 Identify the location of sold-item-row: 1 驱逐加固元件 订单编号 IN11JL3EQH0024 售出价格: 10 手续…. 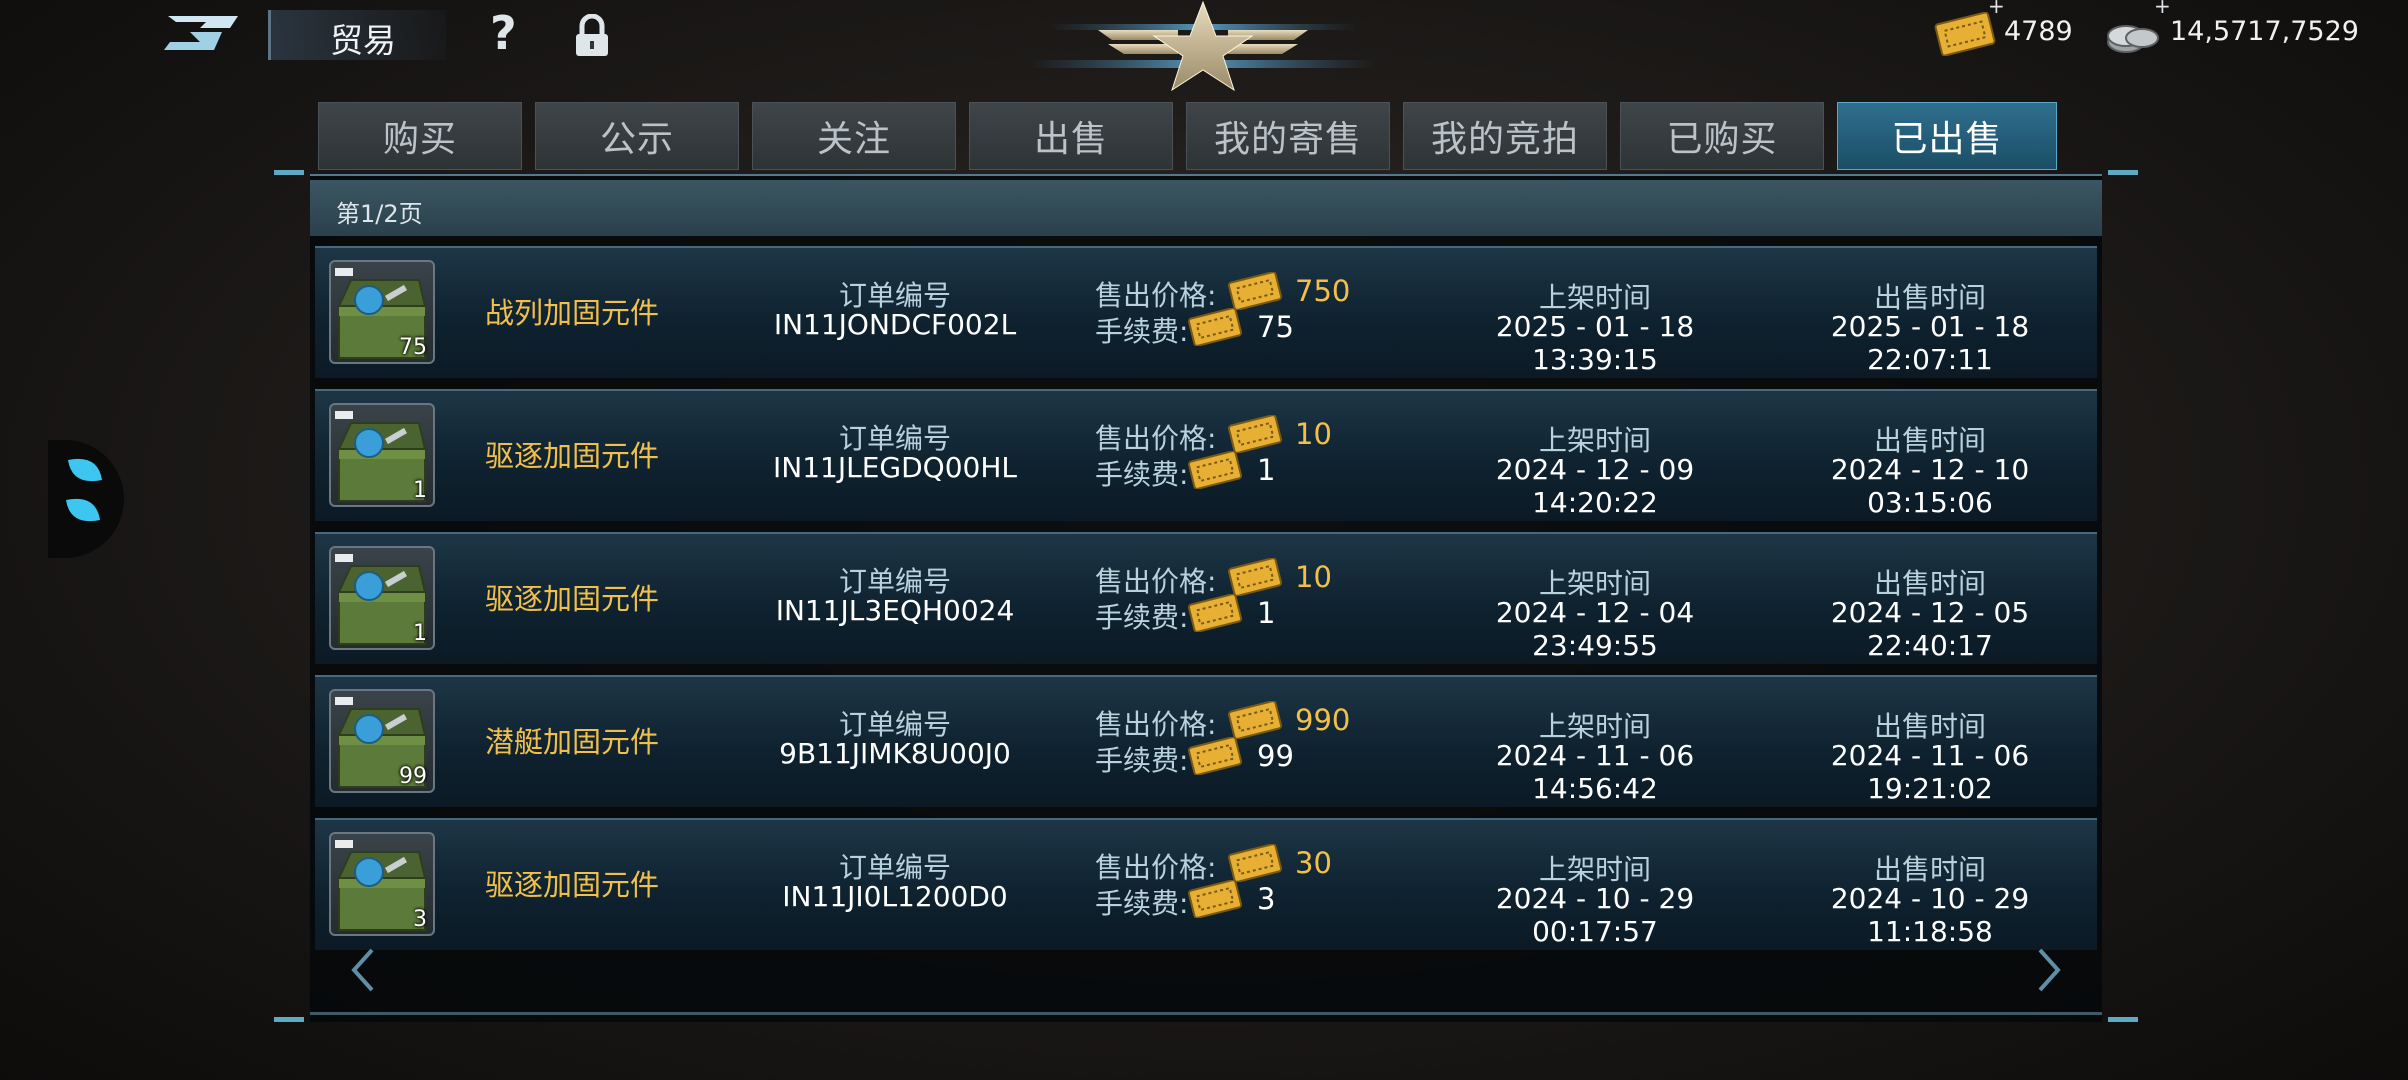
(1206, 598).